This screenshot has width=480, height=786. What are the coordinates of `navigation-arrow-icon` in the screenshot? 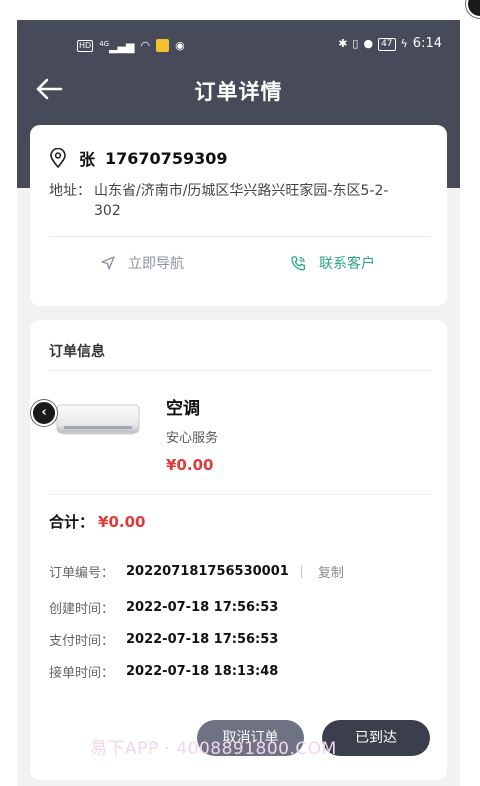 It's located at (108, 263).